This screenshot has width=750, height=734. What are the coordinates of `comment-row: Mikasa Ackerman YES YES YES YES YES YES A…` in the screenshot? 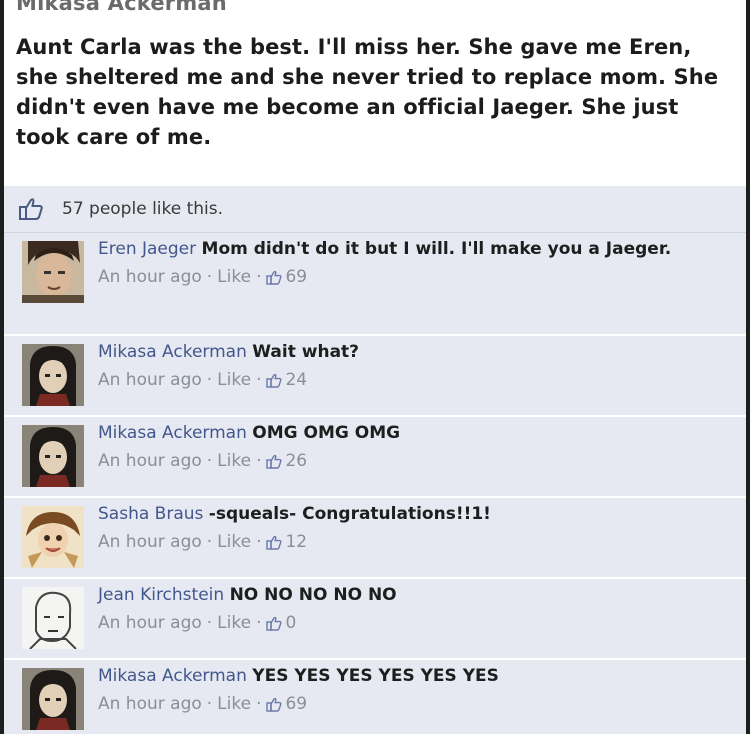 It's located at (375, 697).